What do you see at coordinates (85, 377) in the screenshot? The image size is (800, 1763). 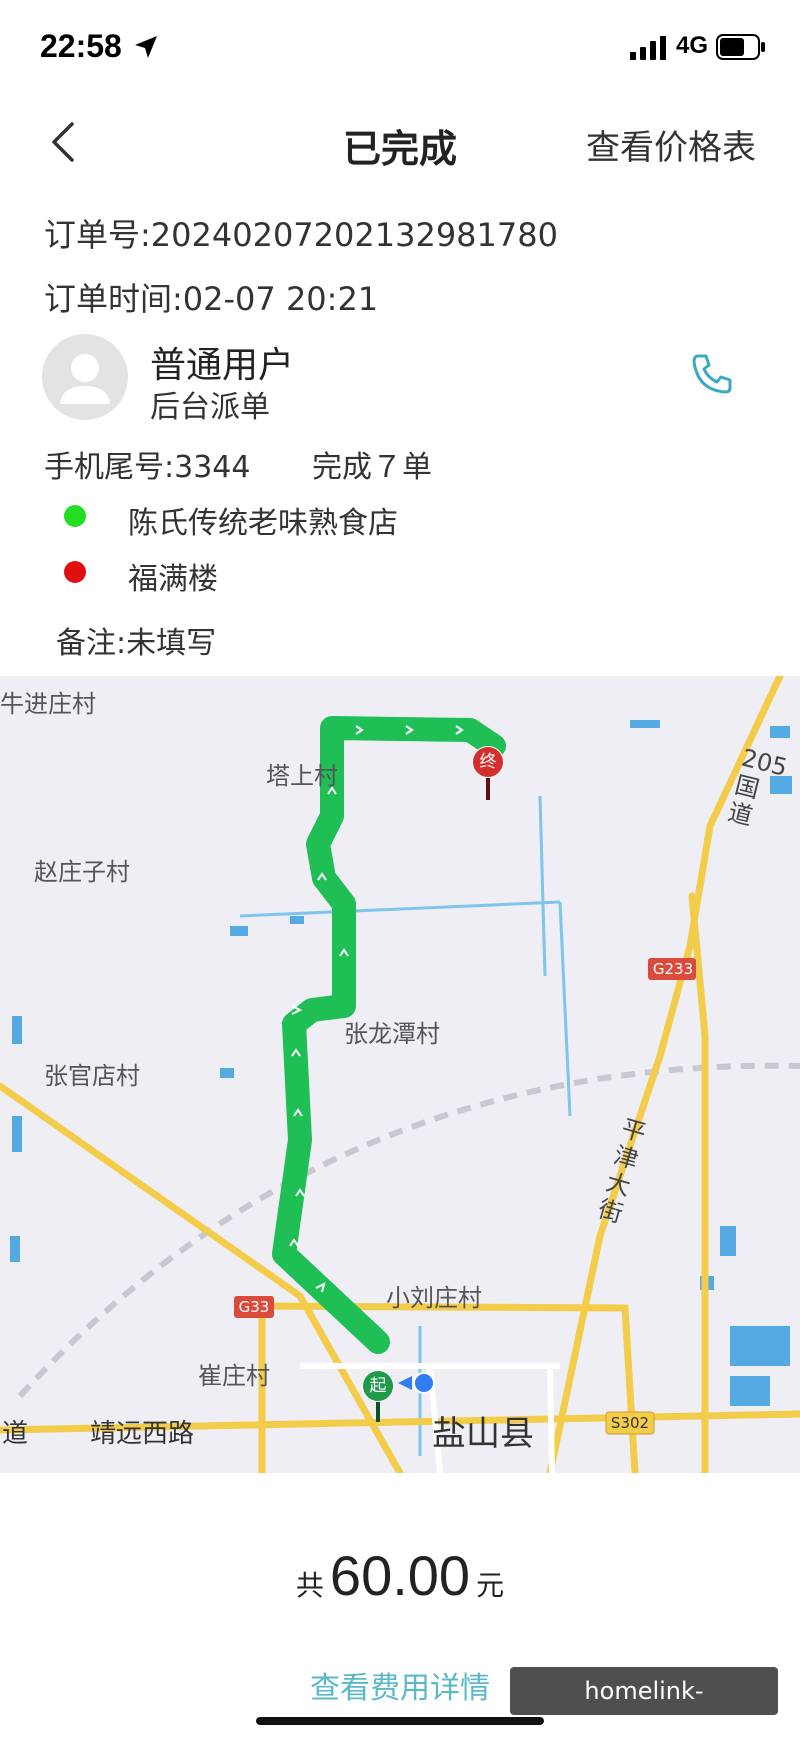 I see `avatar` at bounding box center [85, 377].